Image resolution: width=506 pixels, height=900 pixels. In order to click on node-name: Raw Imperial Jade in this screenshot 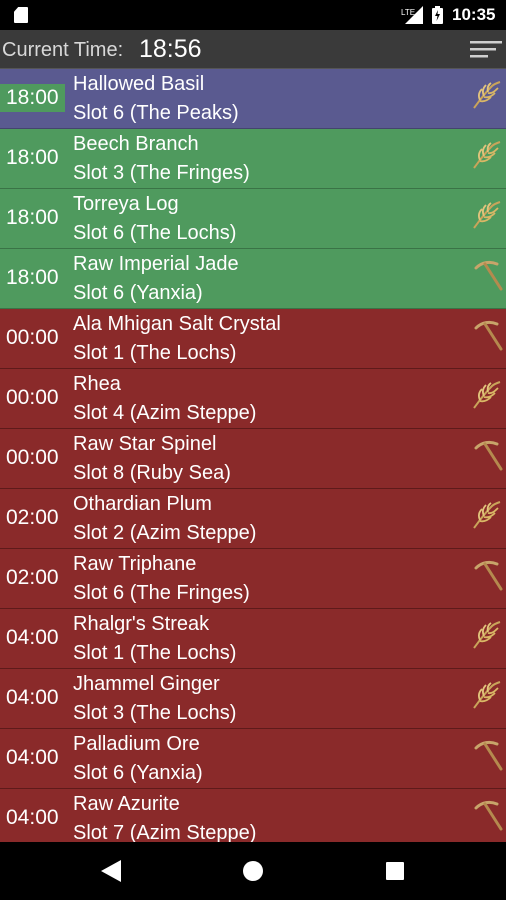, I will do `click(156, 264)`.